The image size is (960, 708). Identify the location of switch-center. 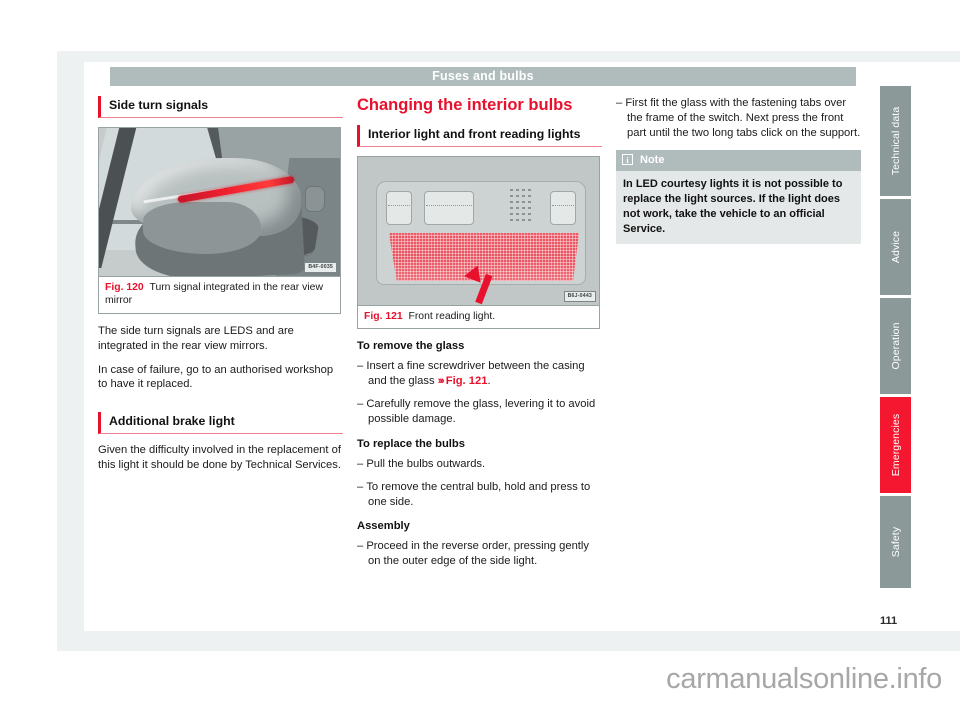
(449, 207).